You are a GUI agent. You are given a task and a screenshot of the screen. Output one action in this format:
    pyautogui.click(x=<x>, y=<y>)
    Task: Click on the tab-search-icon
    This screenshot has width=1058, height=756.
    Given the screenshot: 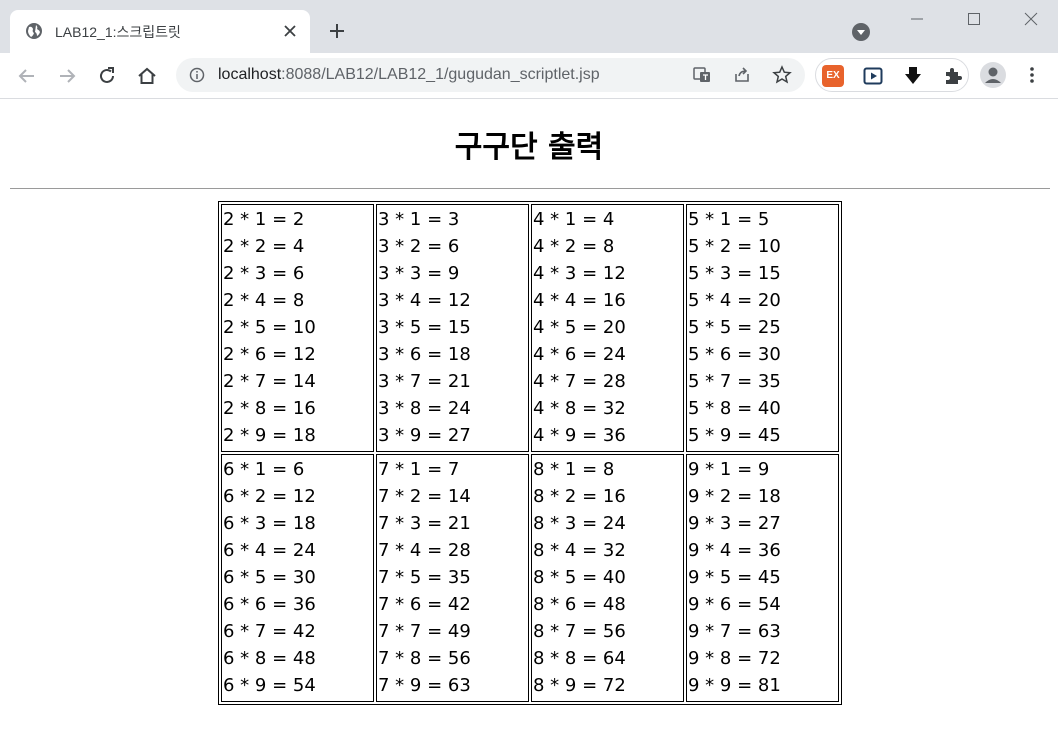 What is the action you would take?
    pyautogui.click(x=861, y=32)
    